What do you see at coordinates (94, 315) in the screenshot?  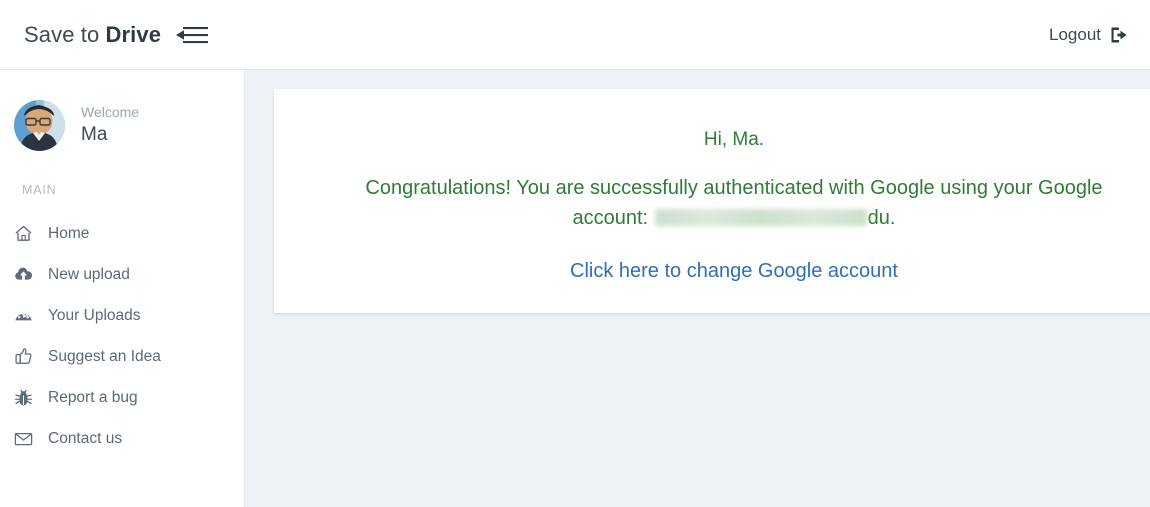 I see `sidebar-item-label: Your Uploads` at bounding box center [94, 315].